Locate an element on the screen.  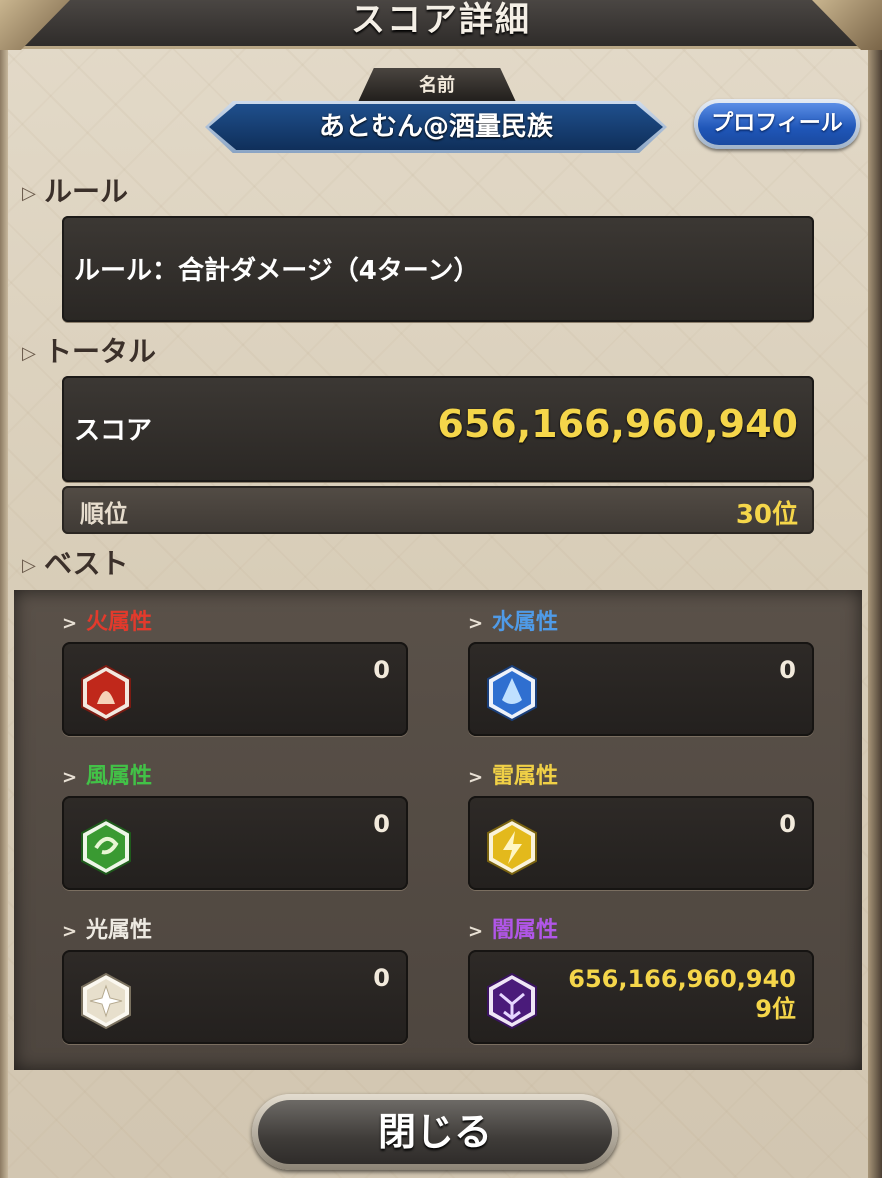
element-thunder-label: 雷属性 is located at coordinates (525, 776).